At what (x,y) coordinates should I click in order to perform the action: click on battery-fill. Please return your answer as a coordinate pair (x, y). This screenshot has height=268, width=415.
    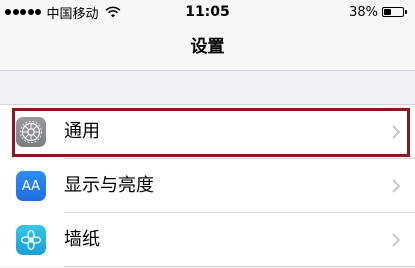
    Looking at the image, I should click on (387, 12).